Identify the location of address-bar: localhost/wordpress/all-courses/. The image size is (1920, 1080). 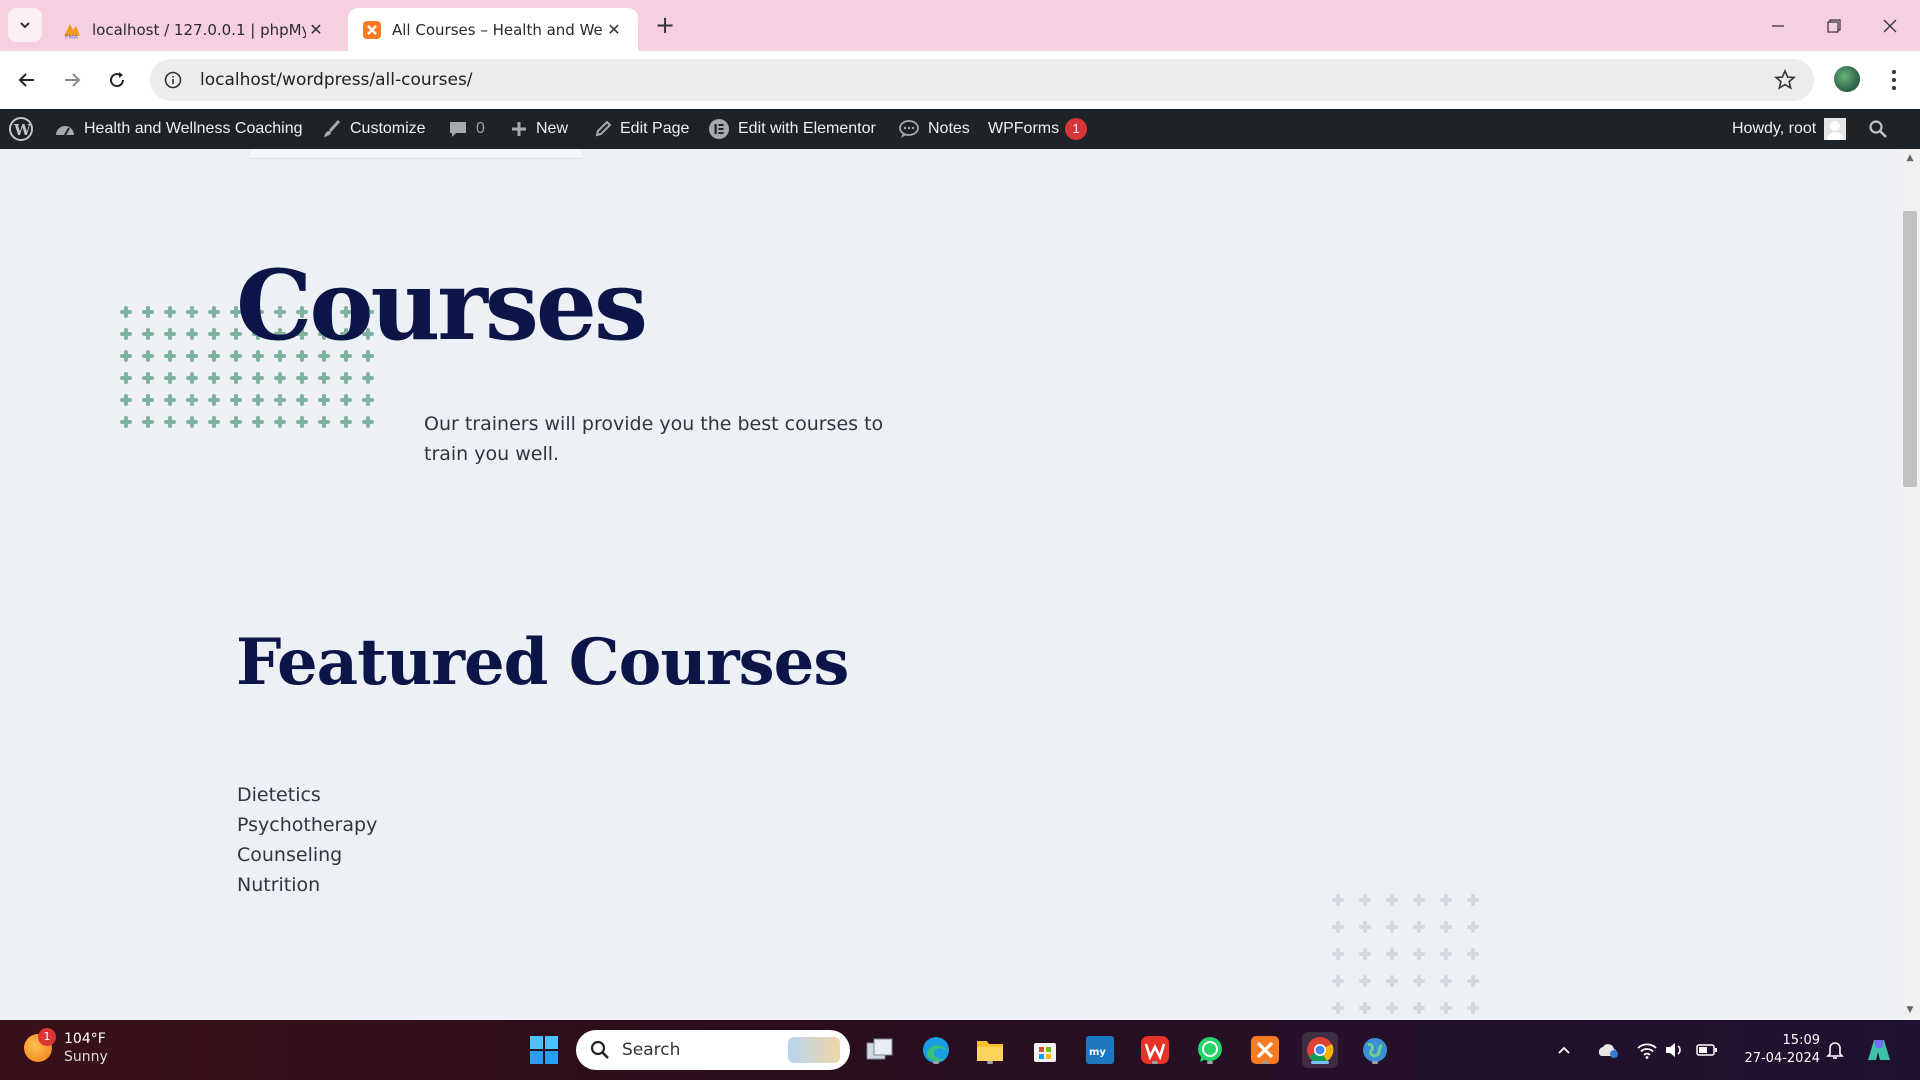
(982, 80).